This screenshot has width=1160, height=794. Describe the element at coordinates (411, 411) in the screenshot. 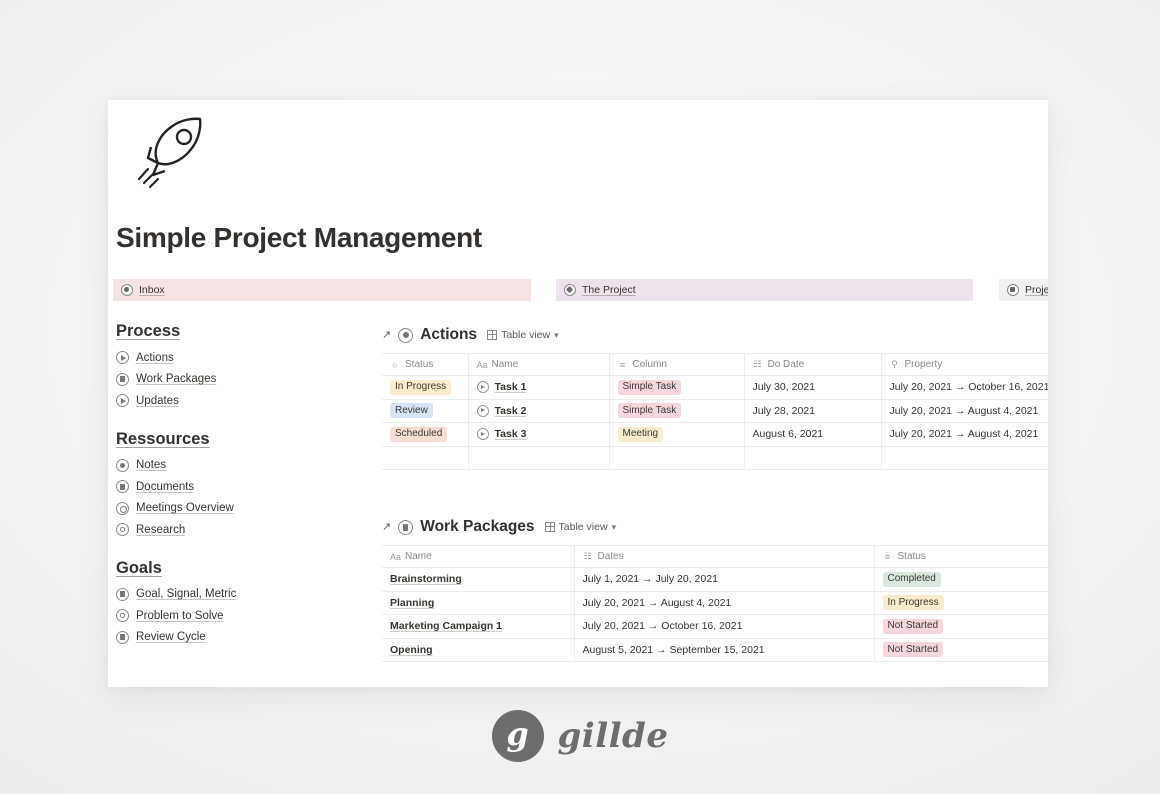

I see `status-badge: Review` at that location.